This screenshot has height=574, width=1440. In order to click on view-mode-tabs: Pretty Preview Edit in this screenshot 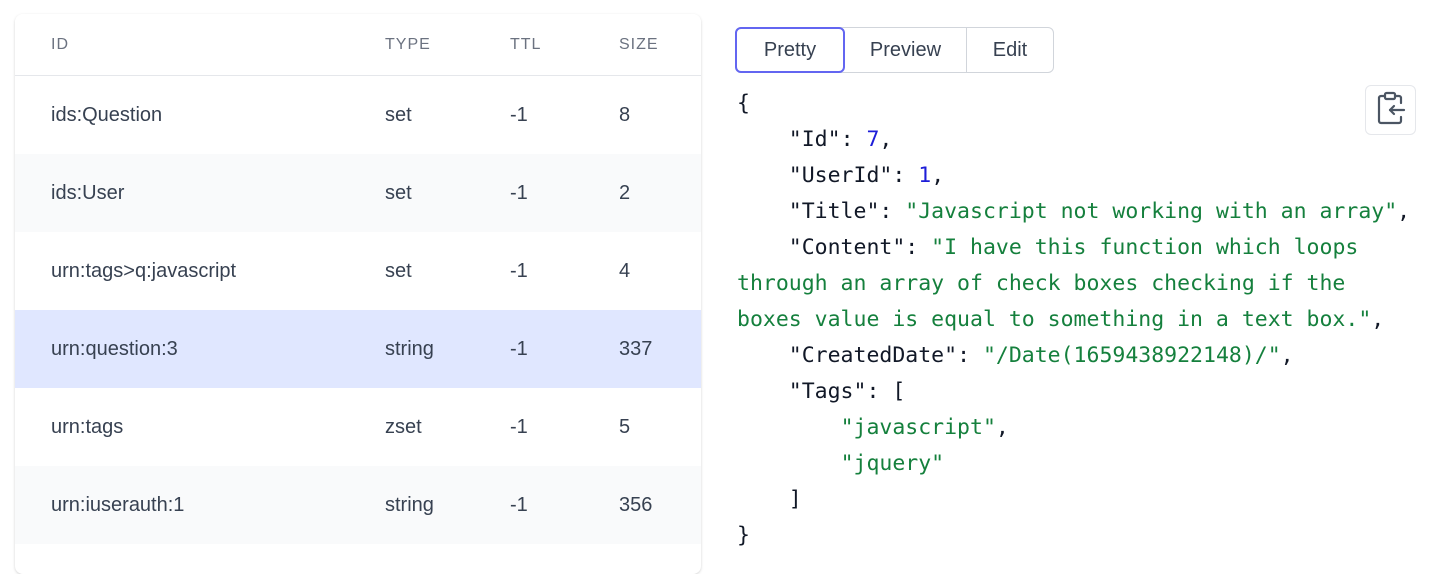, I will do `click(894, 50)`.